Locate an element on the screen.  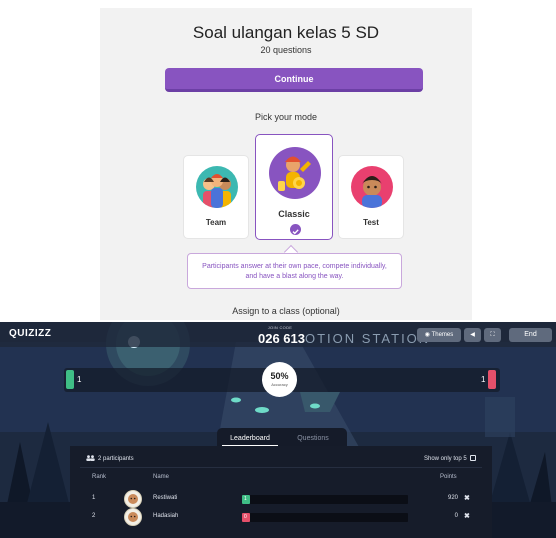
question-count: 20 questions is located at coordinates (286, 50).